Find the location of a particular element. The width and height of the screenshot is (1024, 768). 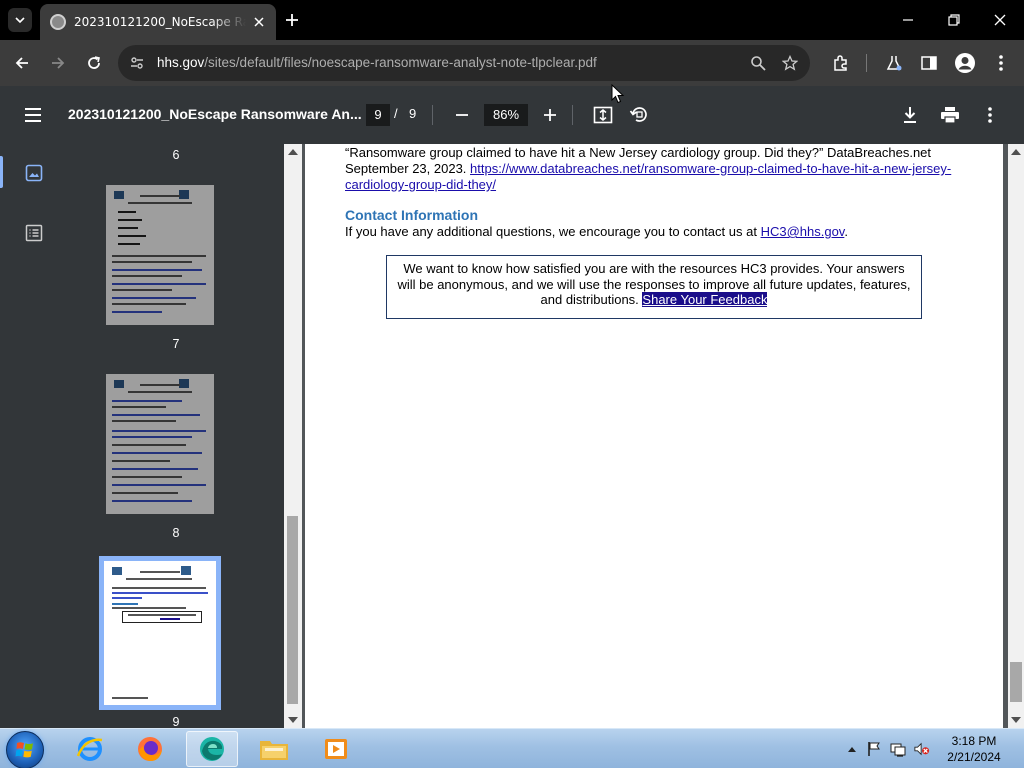

extensions-button is located at coordinates (841, 63).